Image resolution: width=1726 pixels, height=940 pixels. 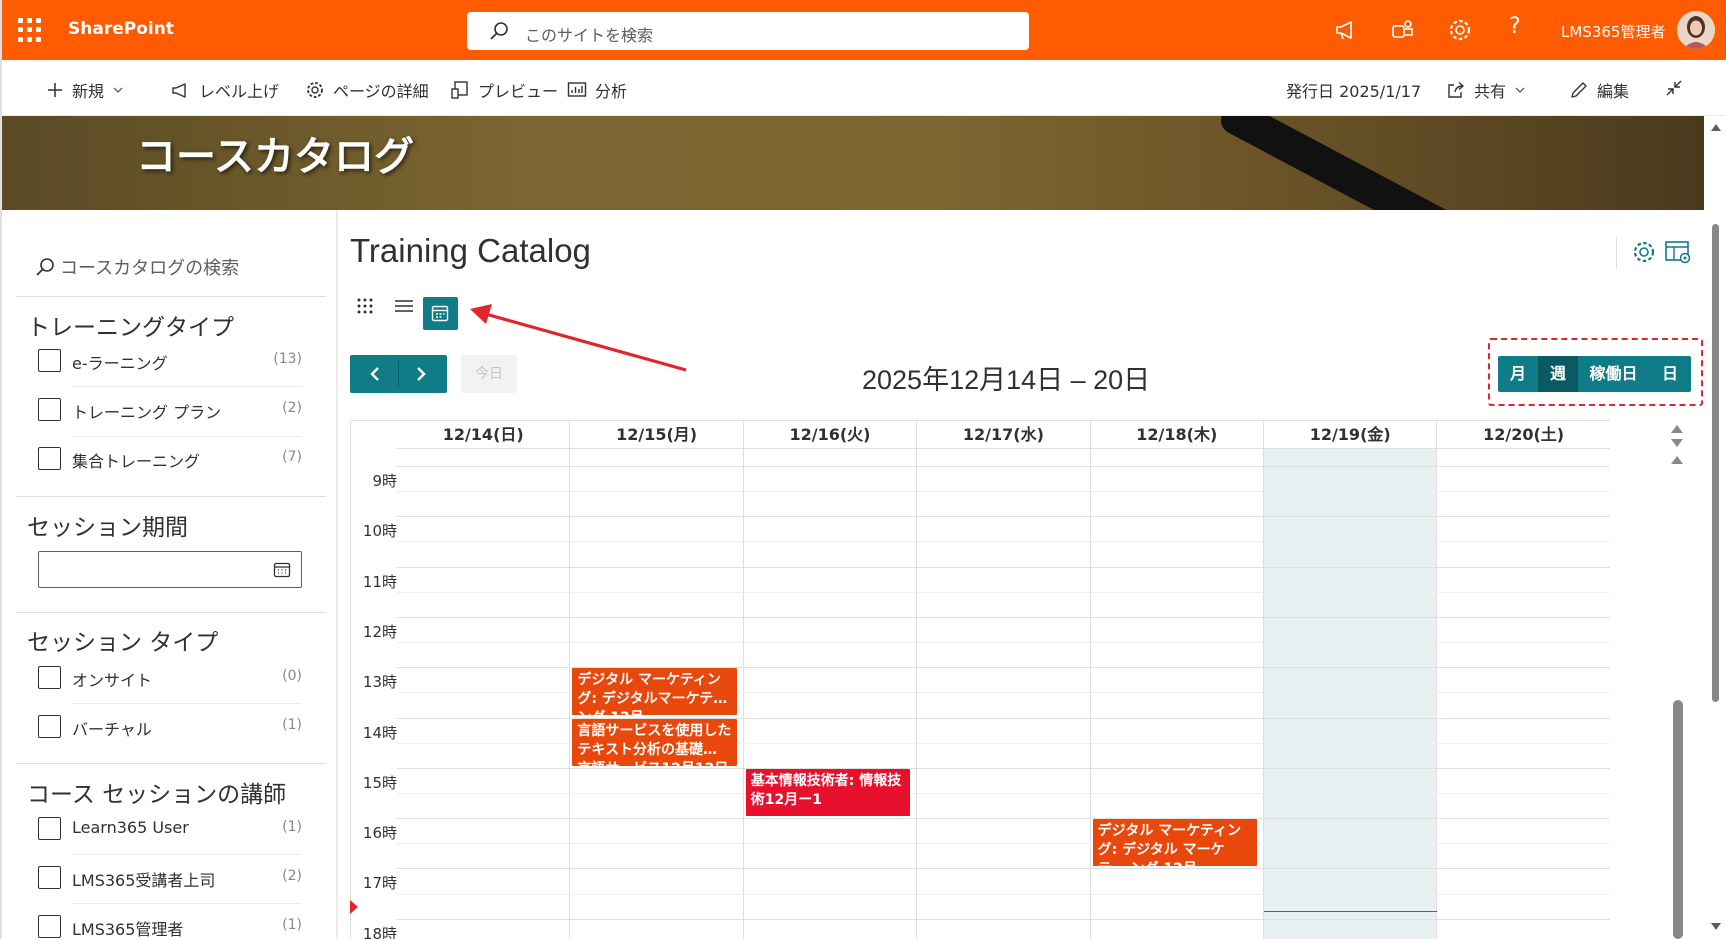 What do you see at coordinates (239, 91) in the screenshot?
I see `level-up-label: レベル上げ` at bounding box center [239, 91].